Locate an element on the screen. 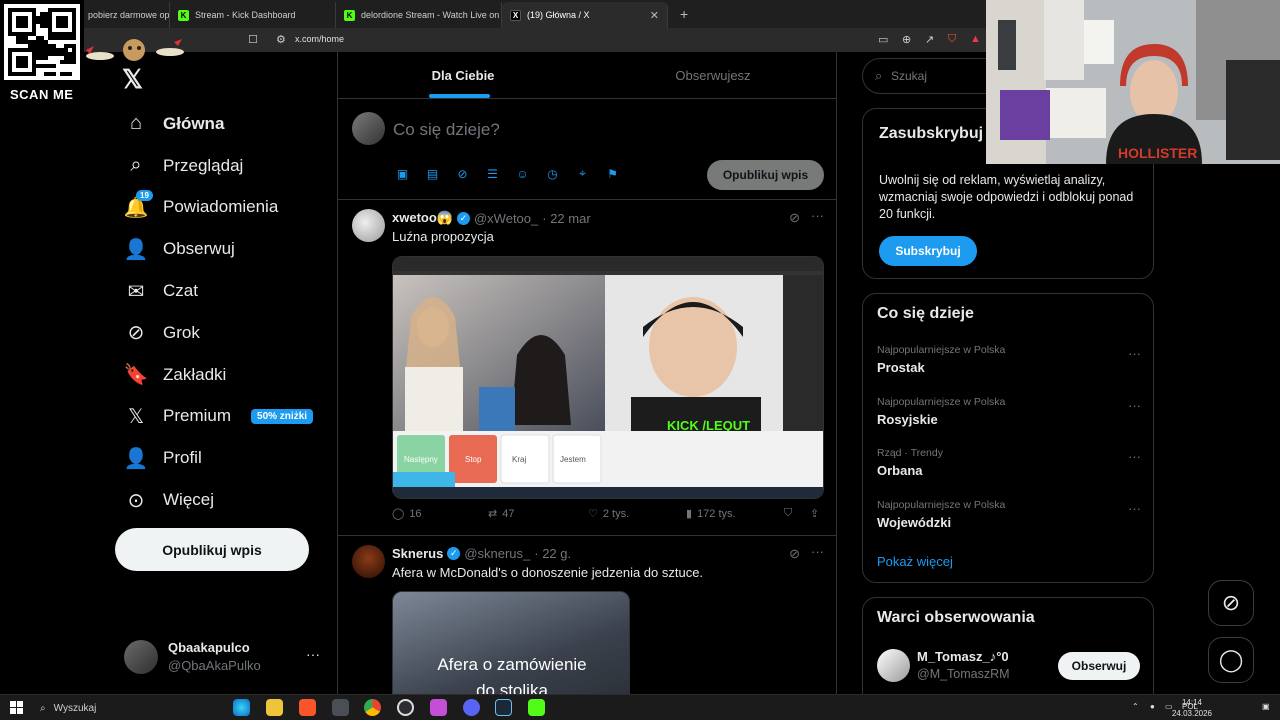 The width and height of the screenshot is (1280, 720). post-time: · 22 mar is located at coordinates (566, 218).